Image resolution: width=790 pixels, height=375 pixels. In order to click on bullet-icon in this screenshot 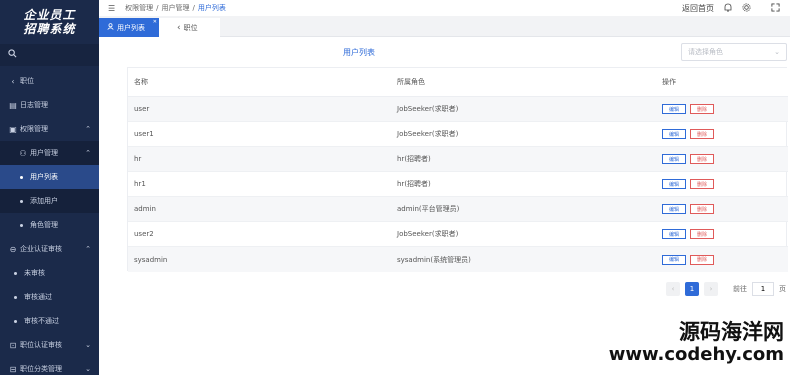, I will do `click(15, 273)`.